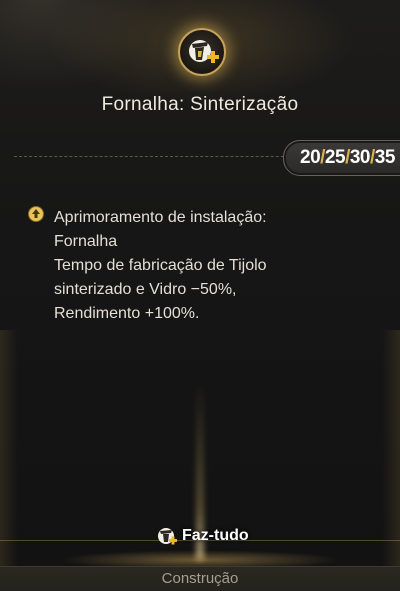 The height and width of the screenshot is (591, 400). What do you see at coordinates (160, 217) in the screenshot?
I see `description-line: Aprimoramento de instalação:` at bounding box center [160, 217].